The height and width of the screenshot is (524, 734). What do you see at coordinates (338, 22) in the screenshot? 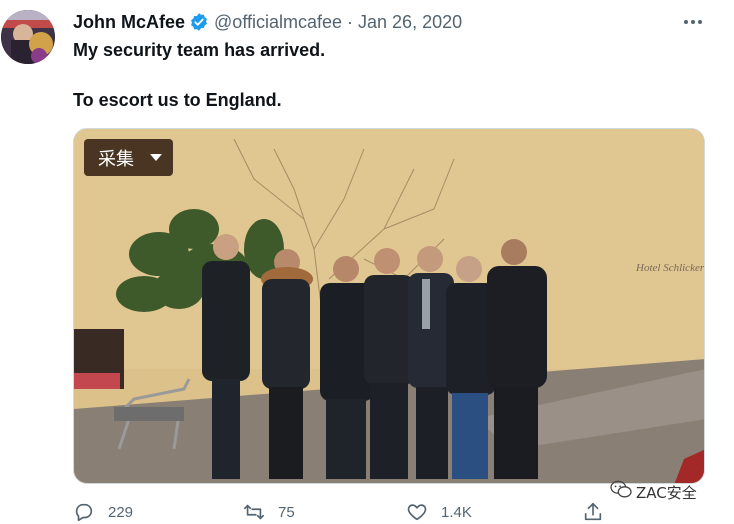
I see `handle-and-date: @officialmcafee · Jan 26, 2020` at bounding box center [338, 22].